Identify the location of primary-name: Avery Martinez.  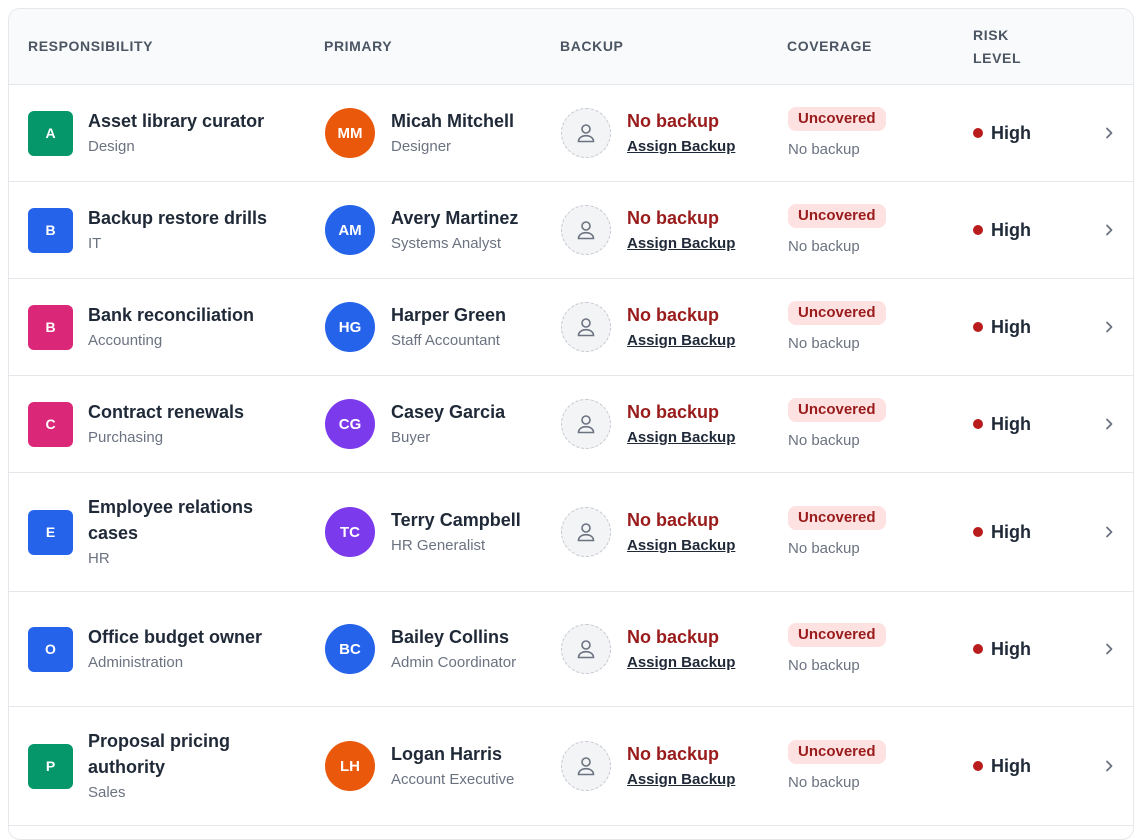
(461, 218).